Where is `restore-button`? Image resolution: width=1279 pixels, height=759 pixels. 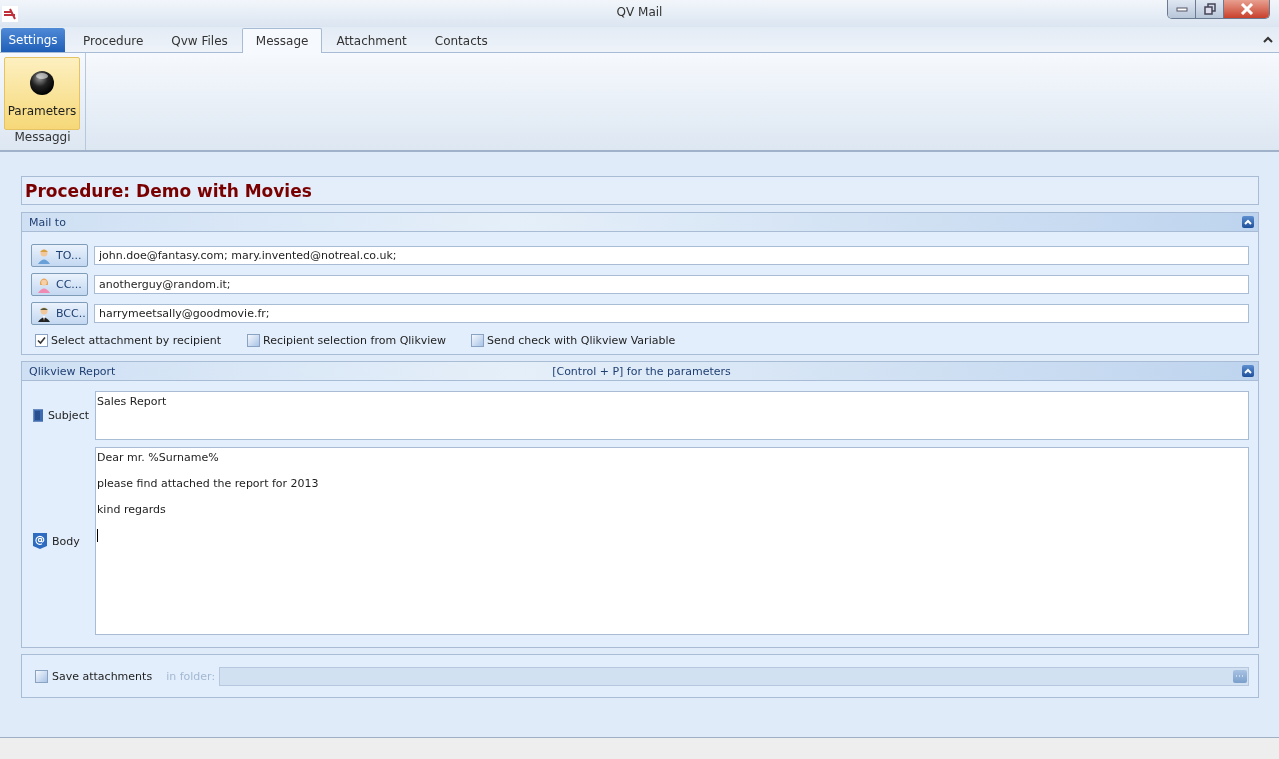 restore-button is located at coordinates (1210, 9).